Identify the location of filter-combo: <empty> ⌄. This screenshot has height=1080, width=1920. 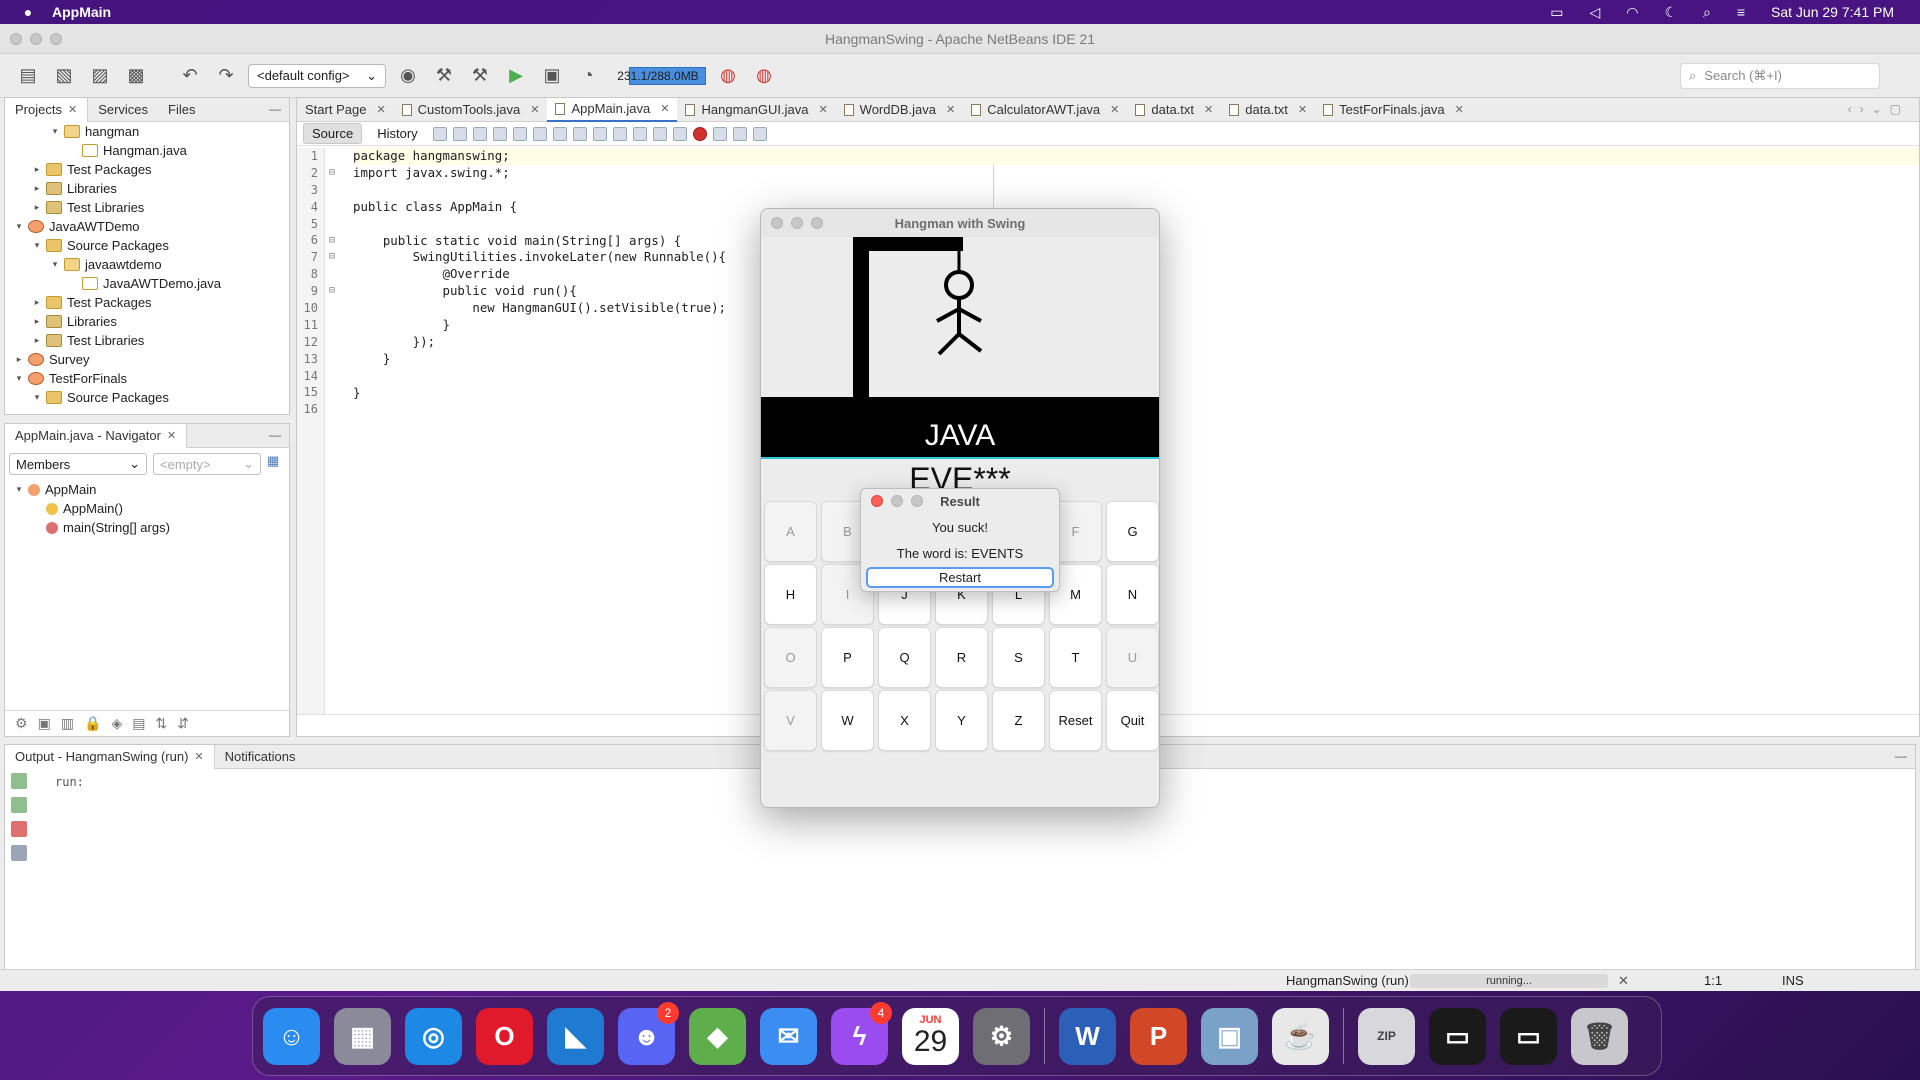
(207, 464).